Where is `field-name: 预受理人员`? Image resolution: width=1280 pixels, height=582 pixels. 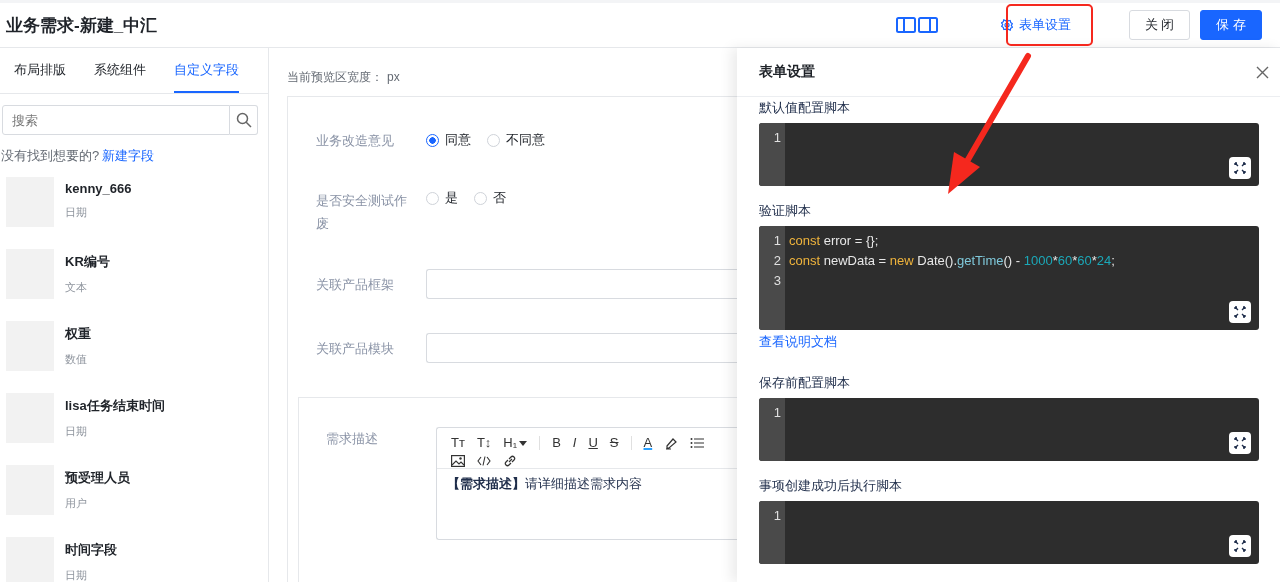
field-name: 预受理人员 is located at coordinates (97, 478).